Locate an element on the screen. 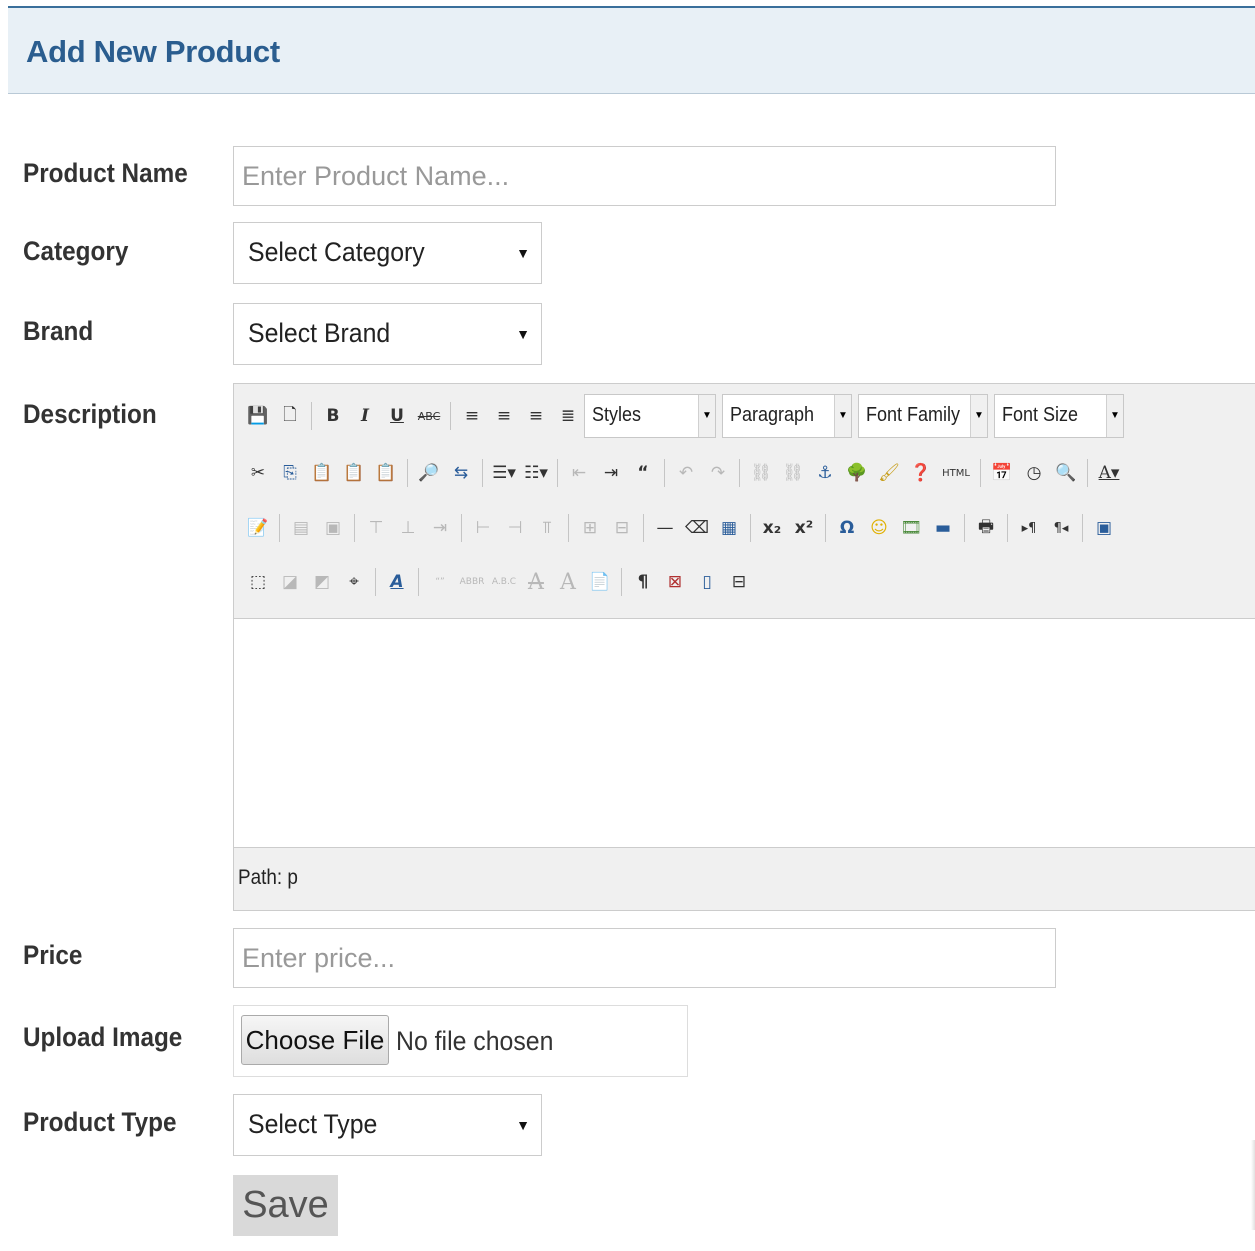 This screenshot has width=1255, height=1251. outdent-icon: ⇤ is located at coordinates (579, 473).